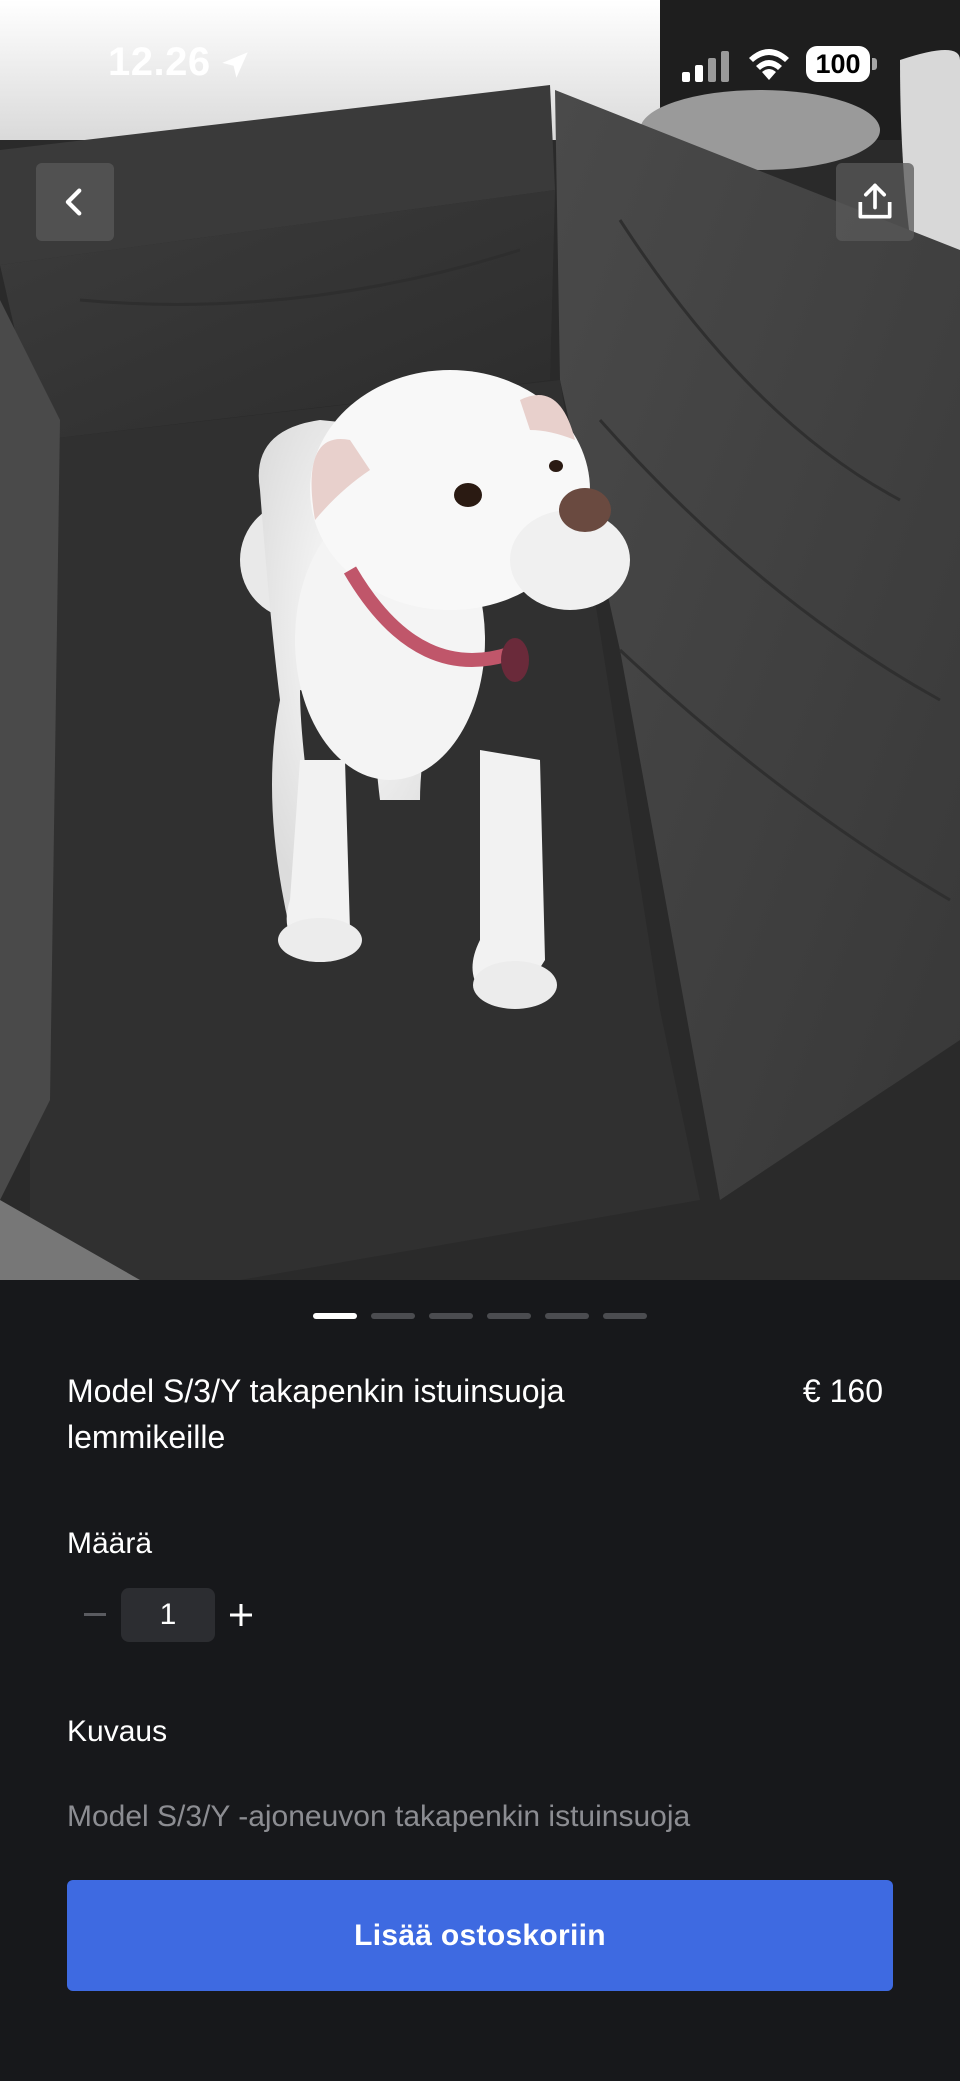 The image size is (960, 2081). I want to click on share-button, so click(875, 202).